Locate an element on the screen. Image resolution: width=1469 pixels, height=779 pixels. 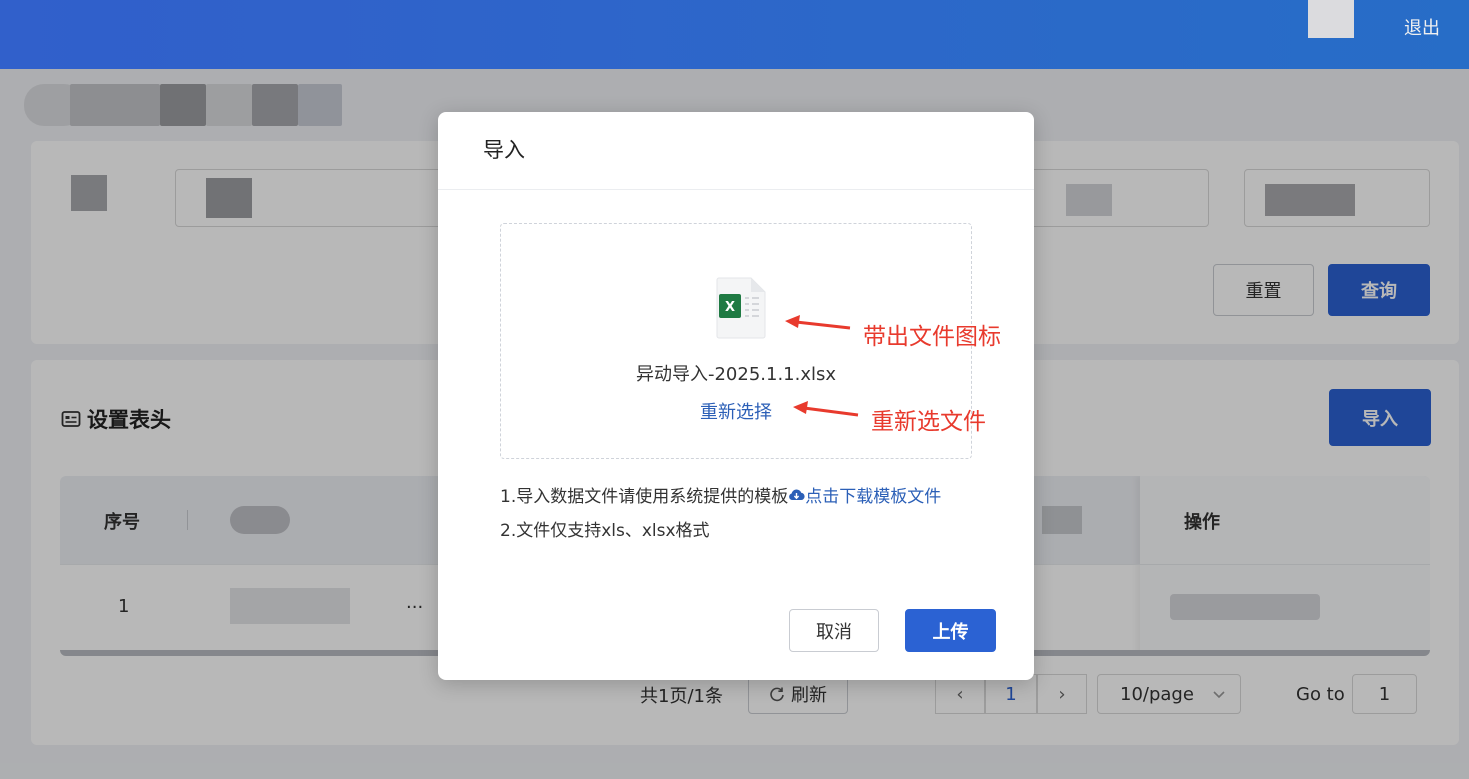
hint-format: 2.文件仅支持xls、xlsx格式 is located at coordinates (605, 531).